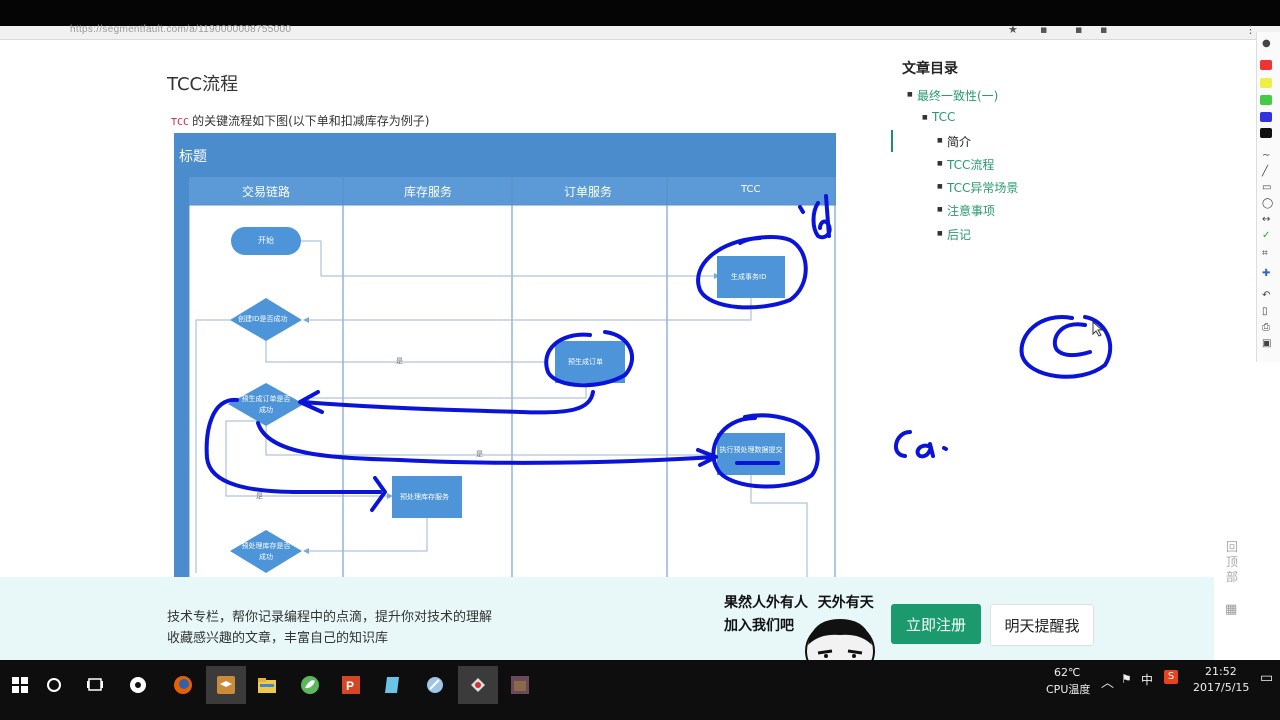  Describe the element at coordinates (585, 362) in the screenshot. I see `node-label-pre-order: 预生成订单` at that location.